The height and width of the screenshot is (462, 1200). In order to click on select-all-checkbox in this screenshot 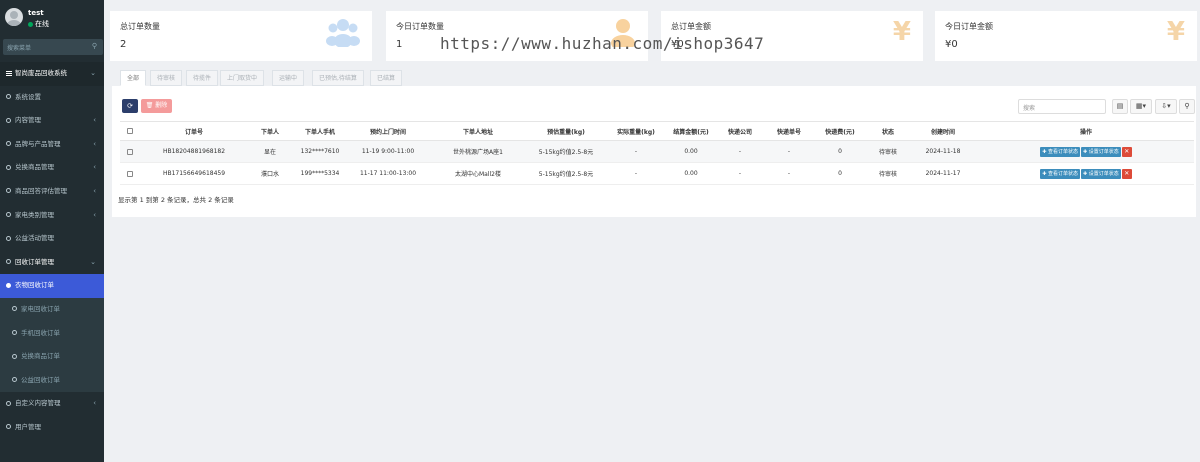, I will do `click(130, 131)`.